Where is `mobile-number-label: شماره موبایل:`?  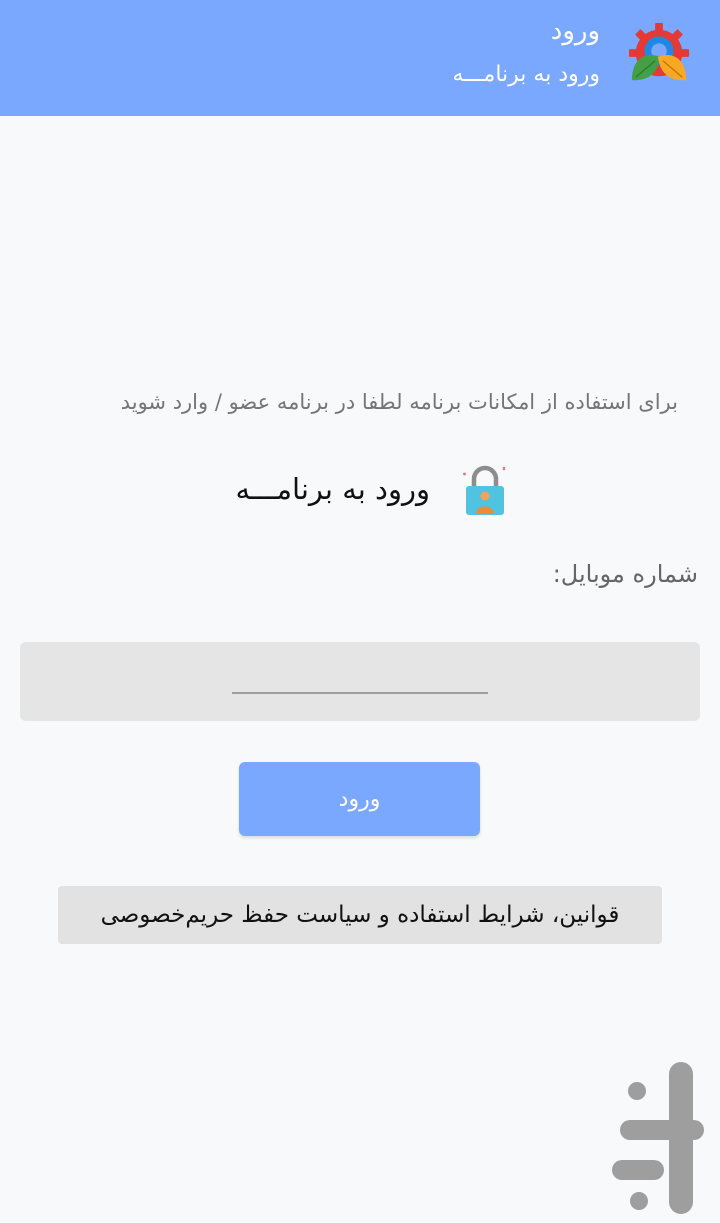 mobile-number-label: شماره موبایل: is located at coordinates (625, 574).